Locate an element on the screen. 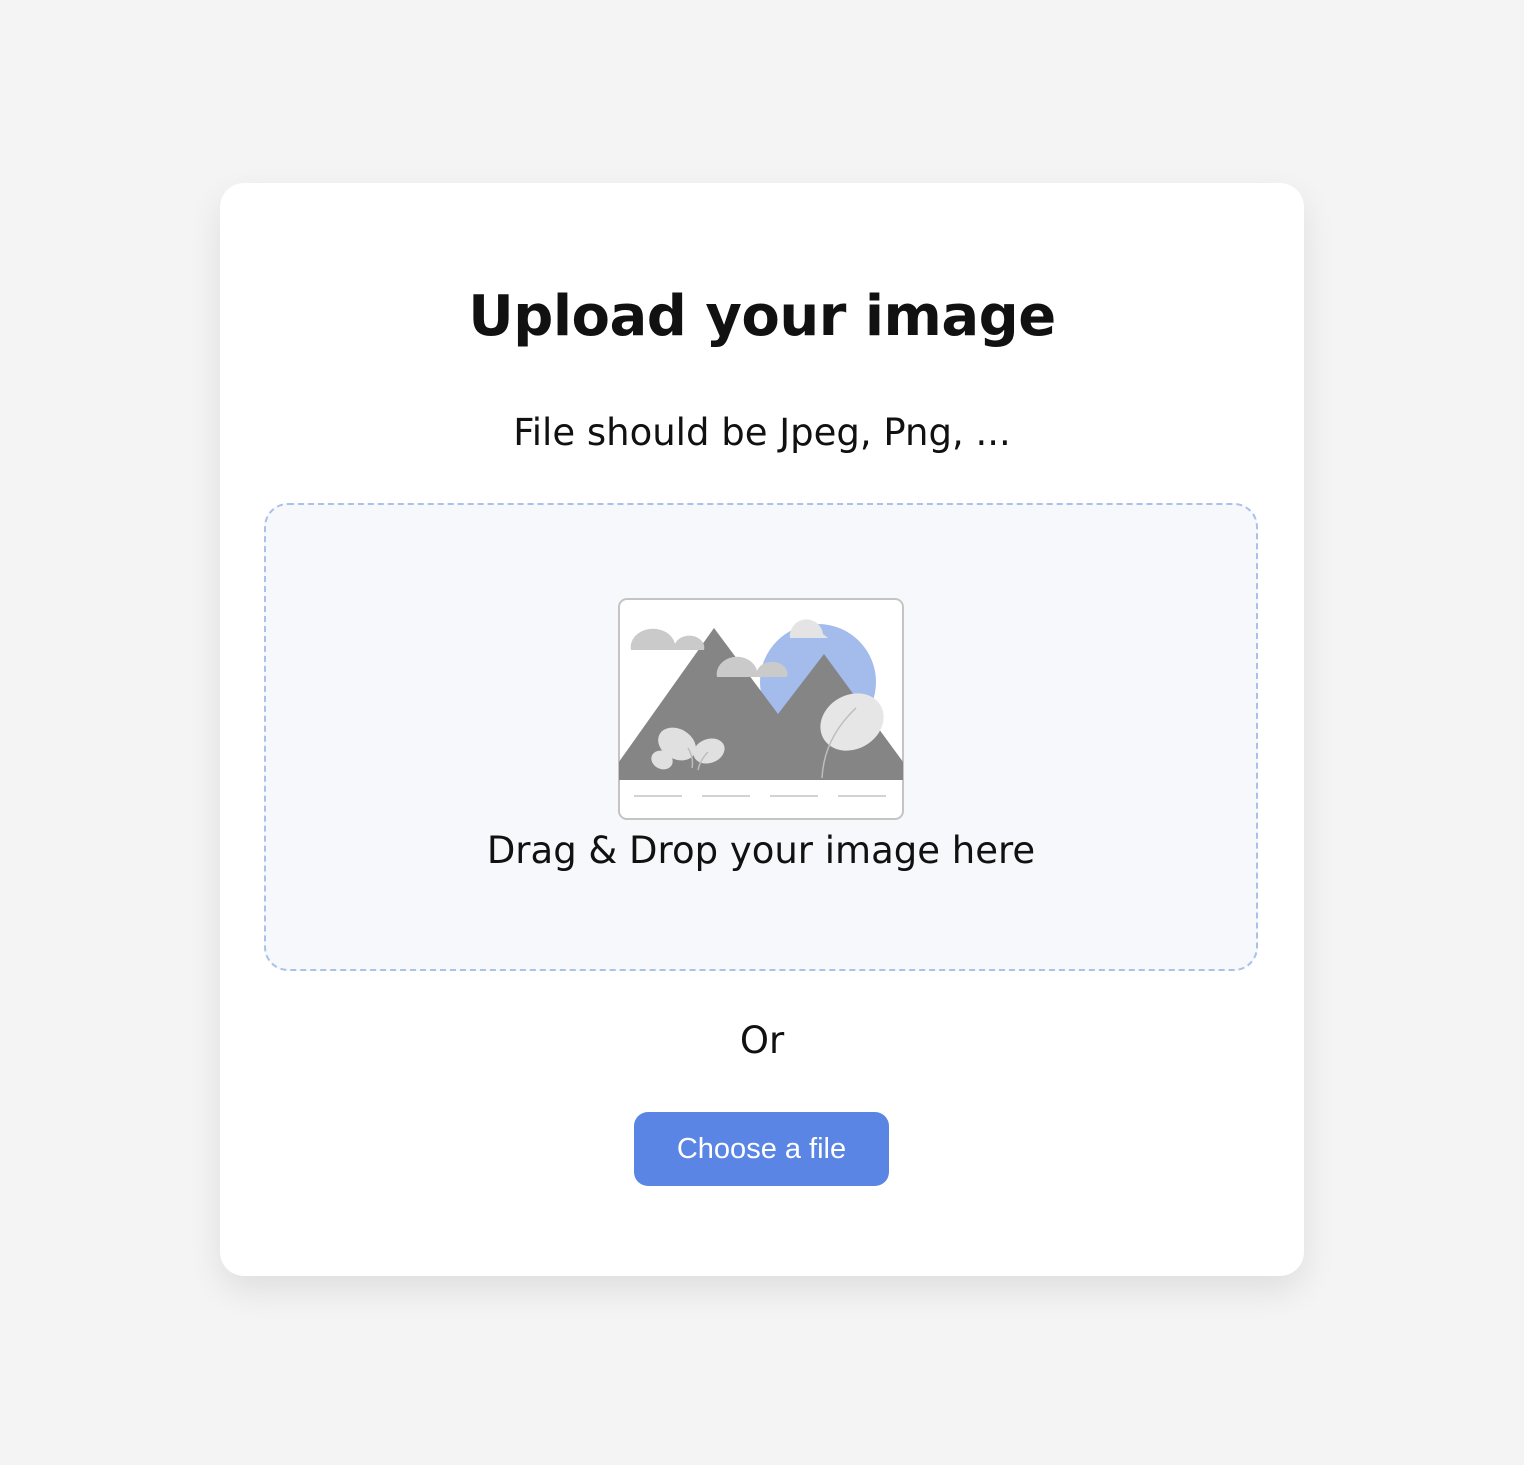  image-placeholder-icon is located at coordinates (761, 709).